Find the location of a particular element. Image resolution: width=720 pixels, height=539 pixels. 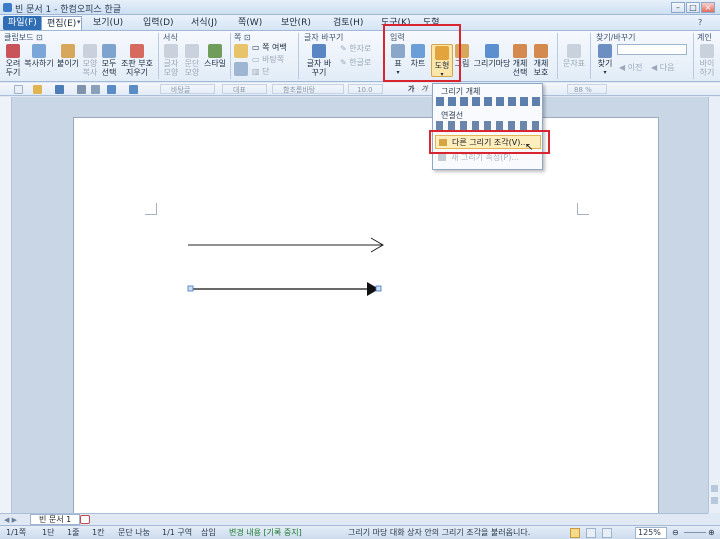

vertical-ruler is located at coordinates (6, 305).